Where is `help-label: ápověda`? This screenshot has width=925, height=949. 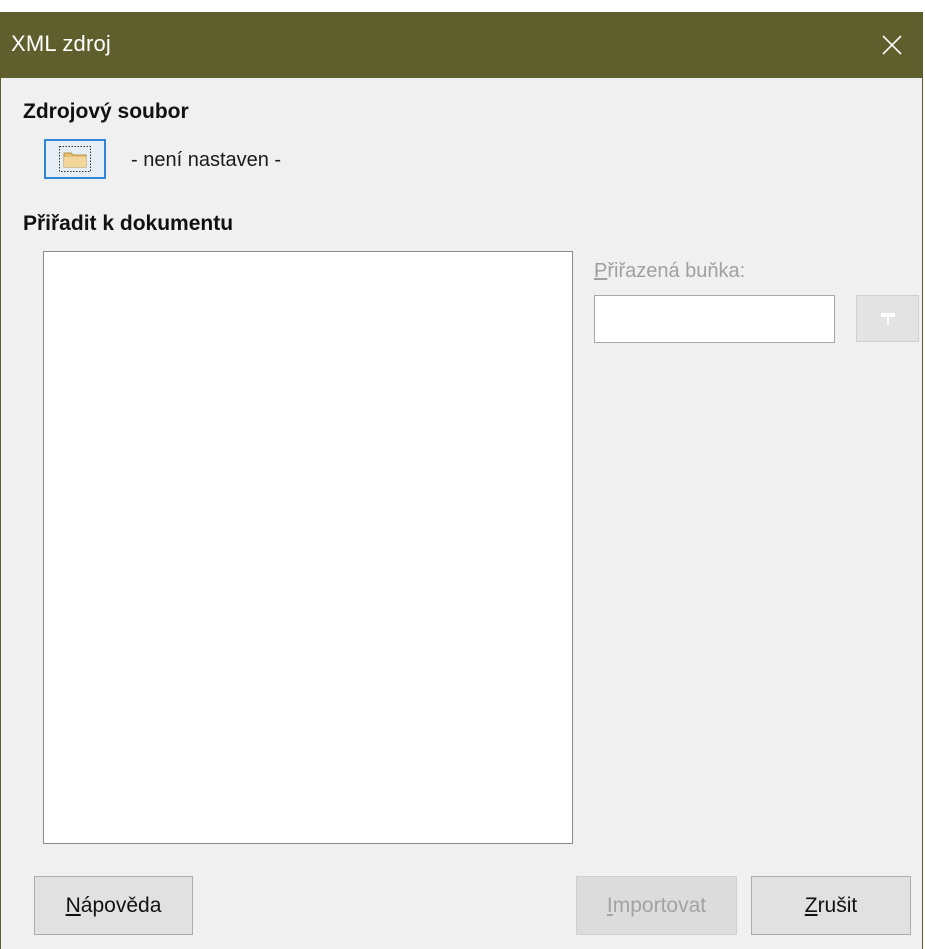 help-label: ápověda is located at coordinates (121, 905).